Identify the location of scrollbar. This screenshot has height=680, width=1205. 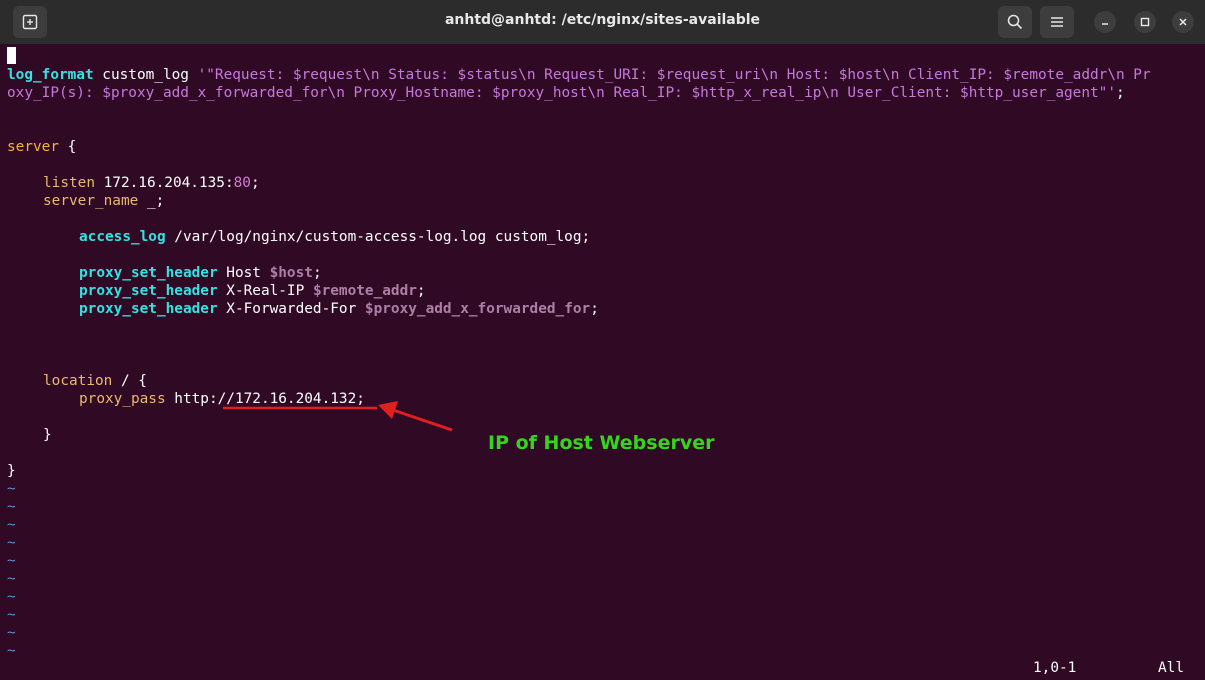
(1201, 362).